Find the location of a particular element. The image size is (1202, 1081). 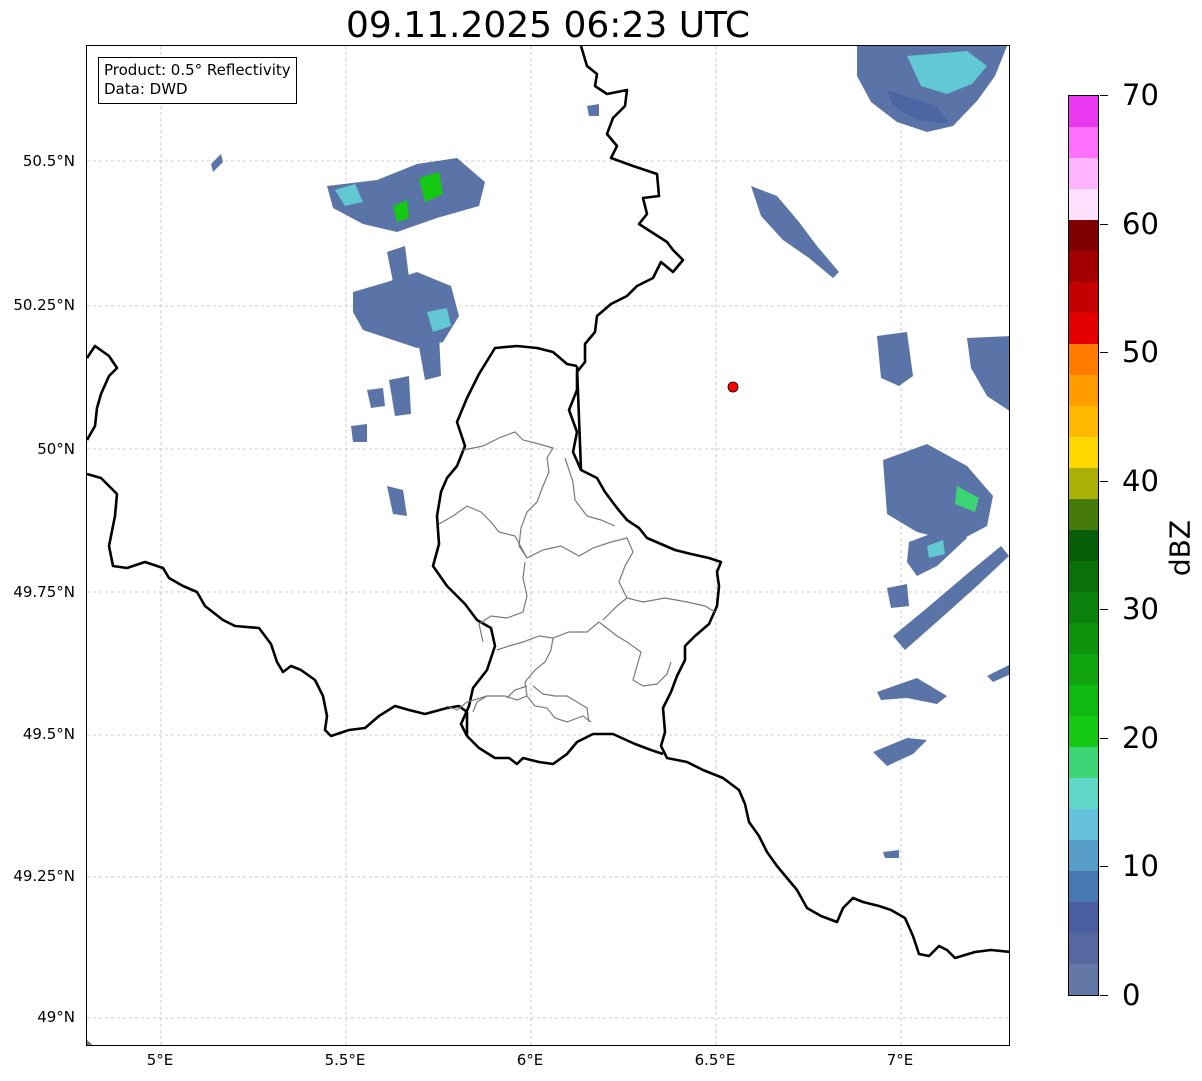

colorbar-tick-label: 40 is located at coordinates (1140, 480).